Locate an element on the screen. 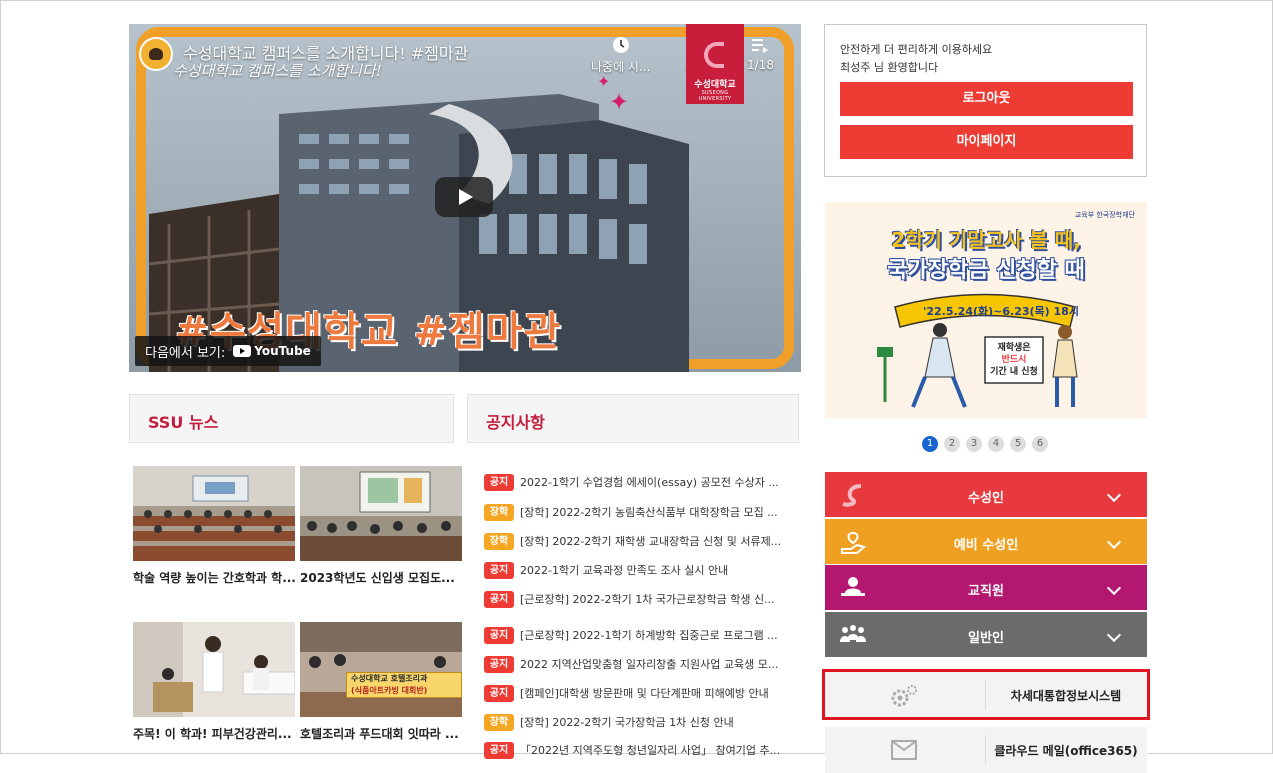 The image size is (1273, 773). banner-note-1: 재학생은 is located at coordinates (1014, 348).